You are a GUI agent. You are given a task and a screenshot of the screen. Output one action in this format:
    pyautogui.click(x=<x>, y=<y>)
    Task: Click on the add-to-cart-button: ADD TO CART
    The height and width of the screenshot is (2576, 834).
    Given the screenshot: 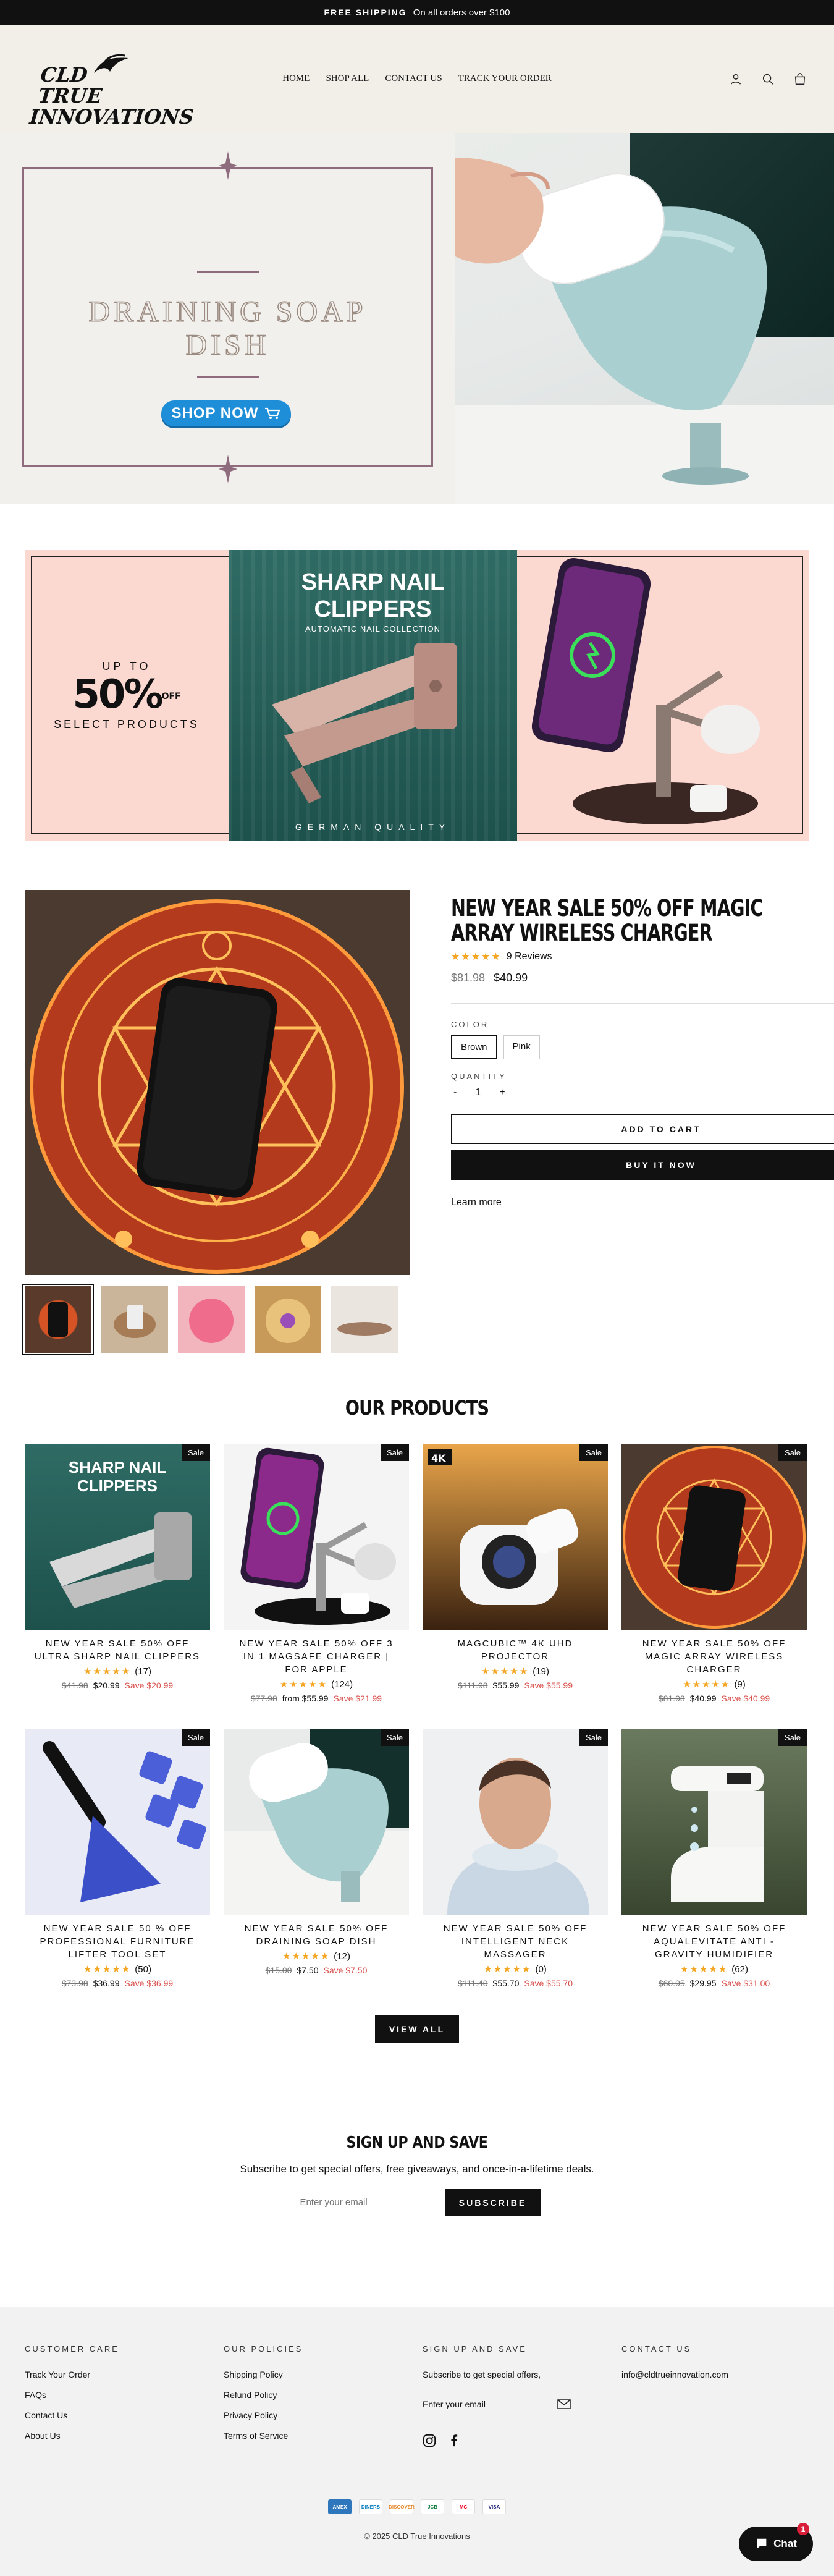 What is the action you would take?
    pyautogui.click(x=642, y=1129)
    